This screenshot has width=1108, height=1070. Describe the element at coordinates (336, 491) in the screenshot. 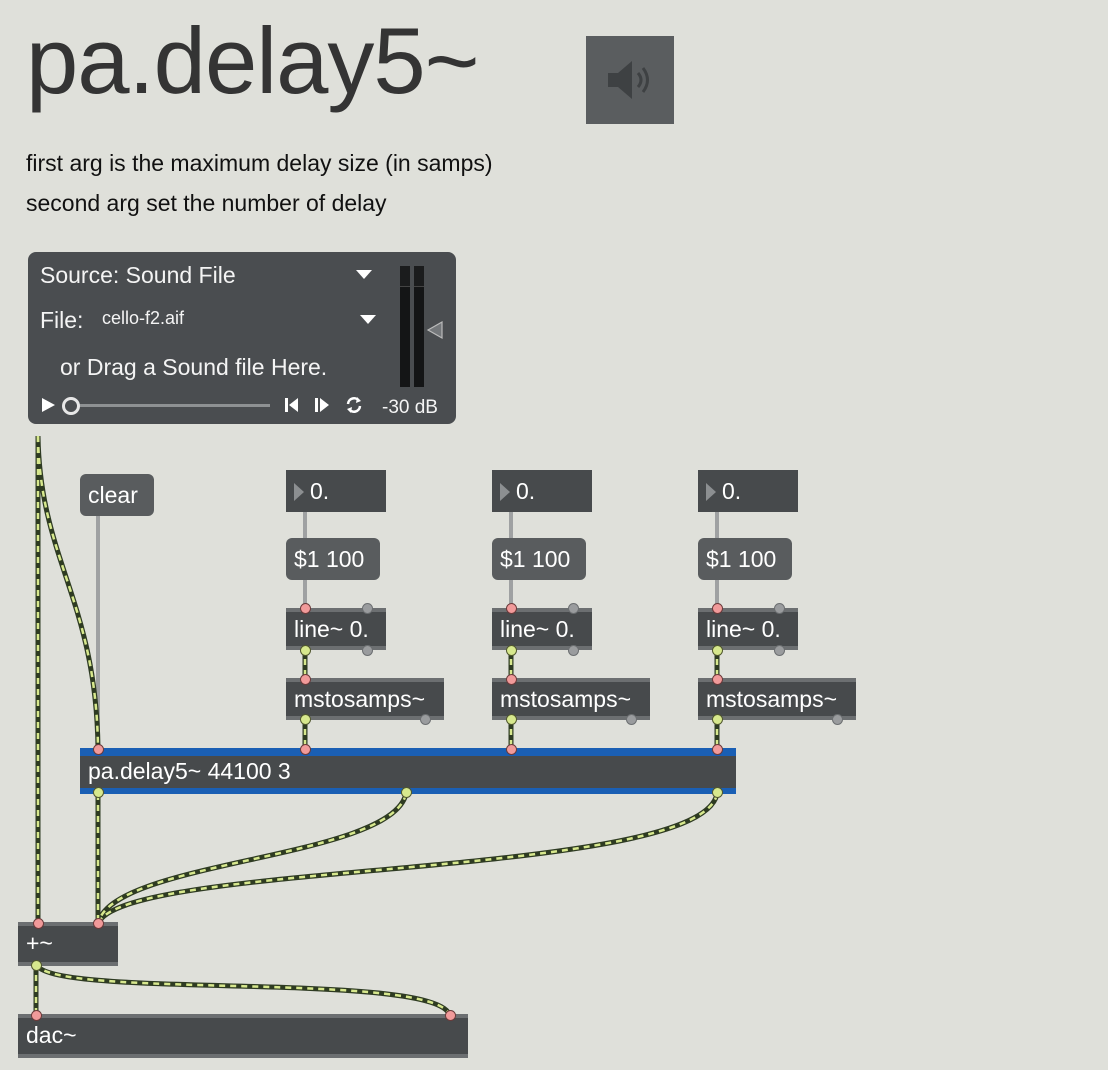

I see `delay-time-number-1: 0.` at that location.